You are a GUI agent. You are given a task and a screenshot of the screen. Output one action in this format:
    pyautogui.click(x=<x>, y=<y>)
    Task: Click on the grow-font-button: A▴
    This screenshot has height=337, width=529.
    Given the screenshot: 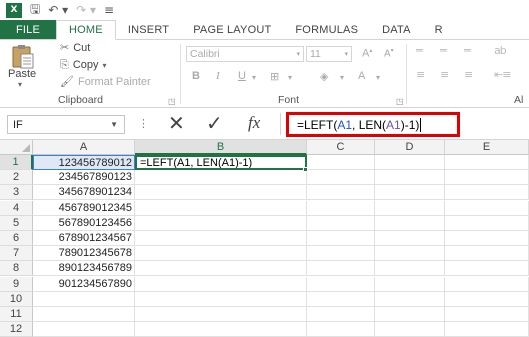 What is the action you would take?
    pyautogui.click(x=367, y=53)
    